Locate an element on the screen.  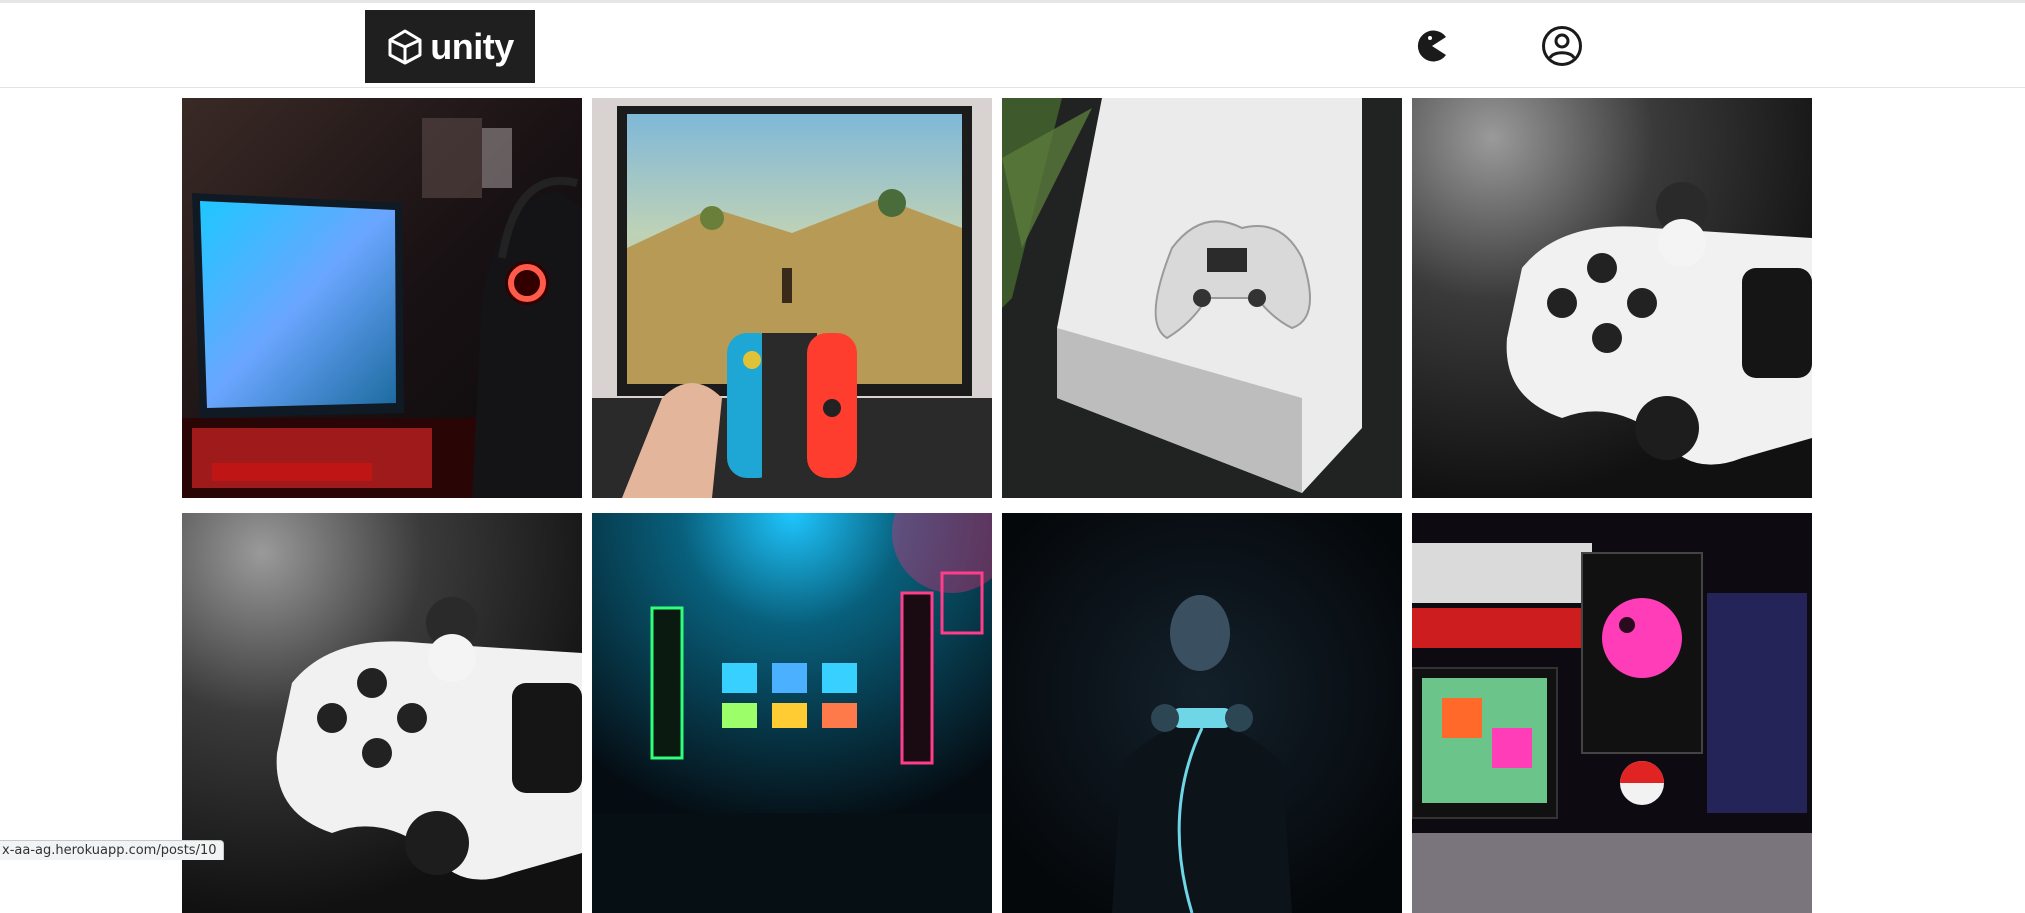
white-console-controller-photo is located at coordinates (1202, 298).